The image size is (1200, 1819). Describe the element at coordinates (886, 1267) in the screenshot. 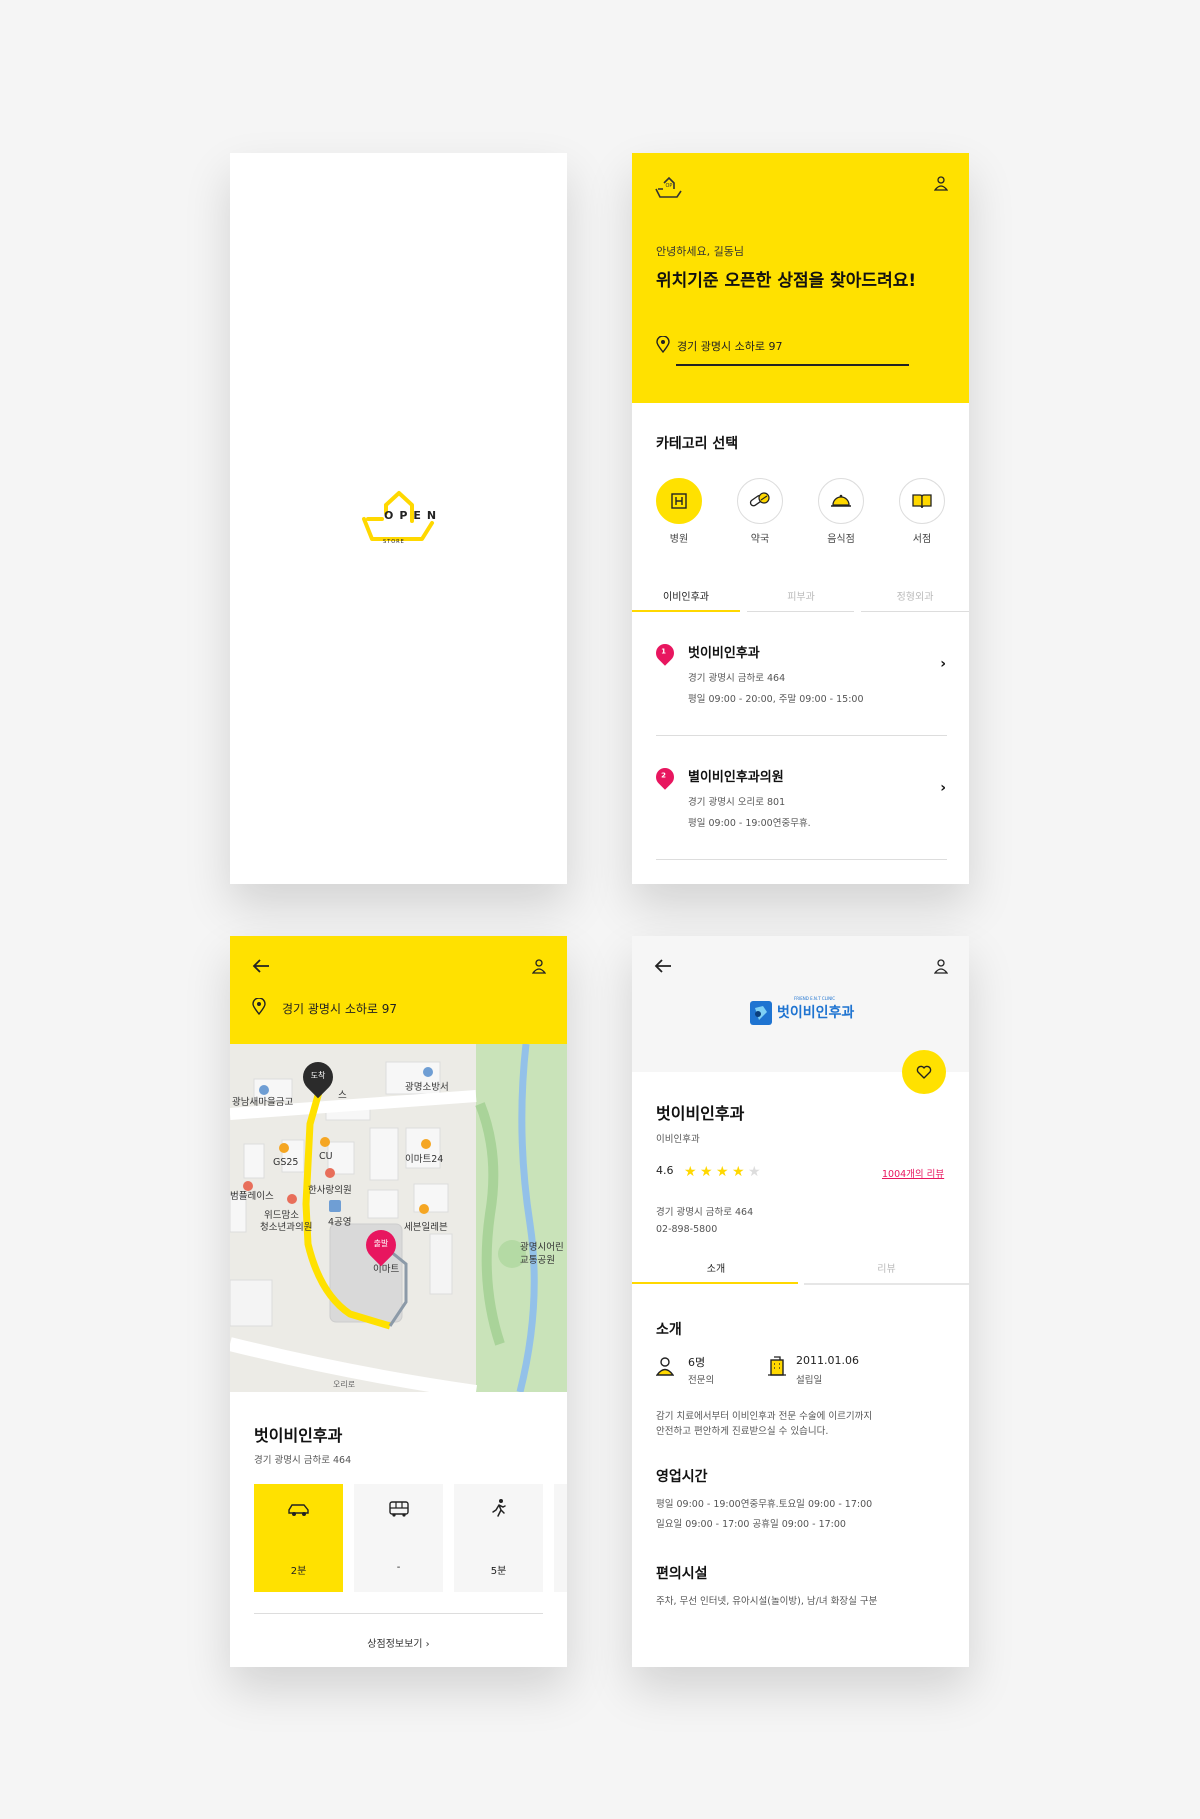

I see `tab-reviews: 리뷰` at that location.